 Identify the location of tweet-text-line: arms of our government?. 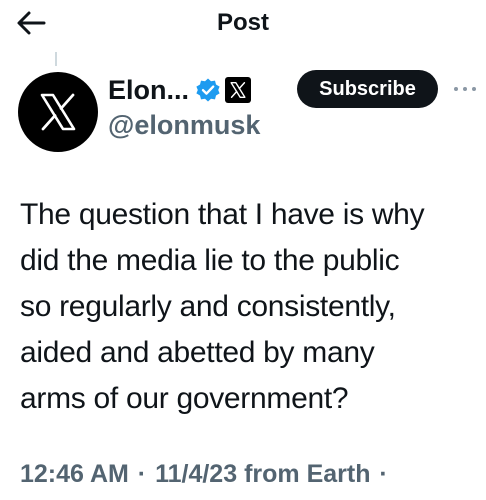
(184, 398).